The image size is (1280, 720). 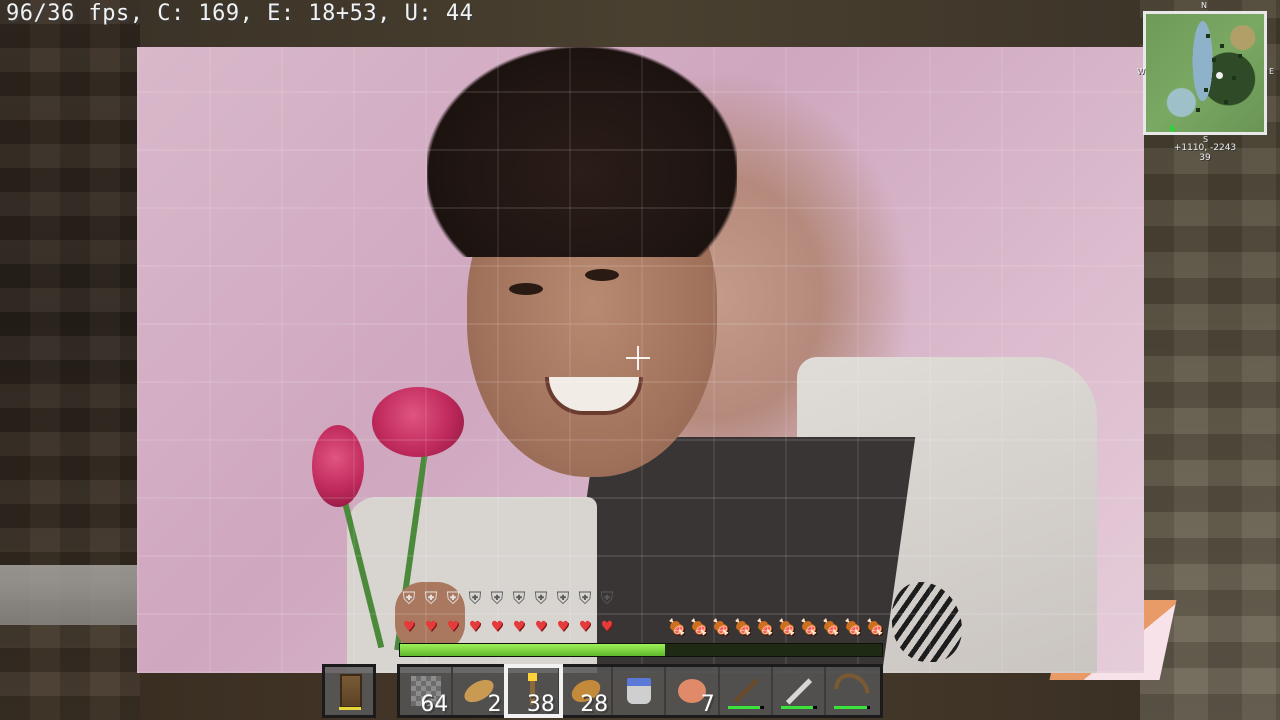 I want to click on offhand-slot, so click(x=349, y=691).